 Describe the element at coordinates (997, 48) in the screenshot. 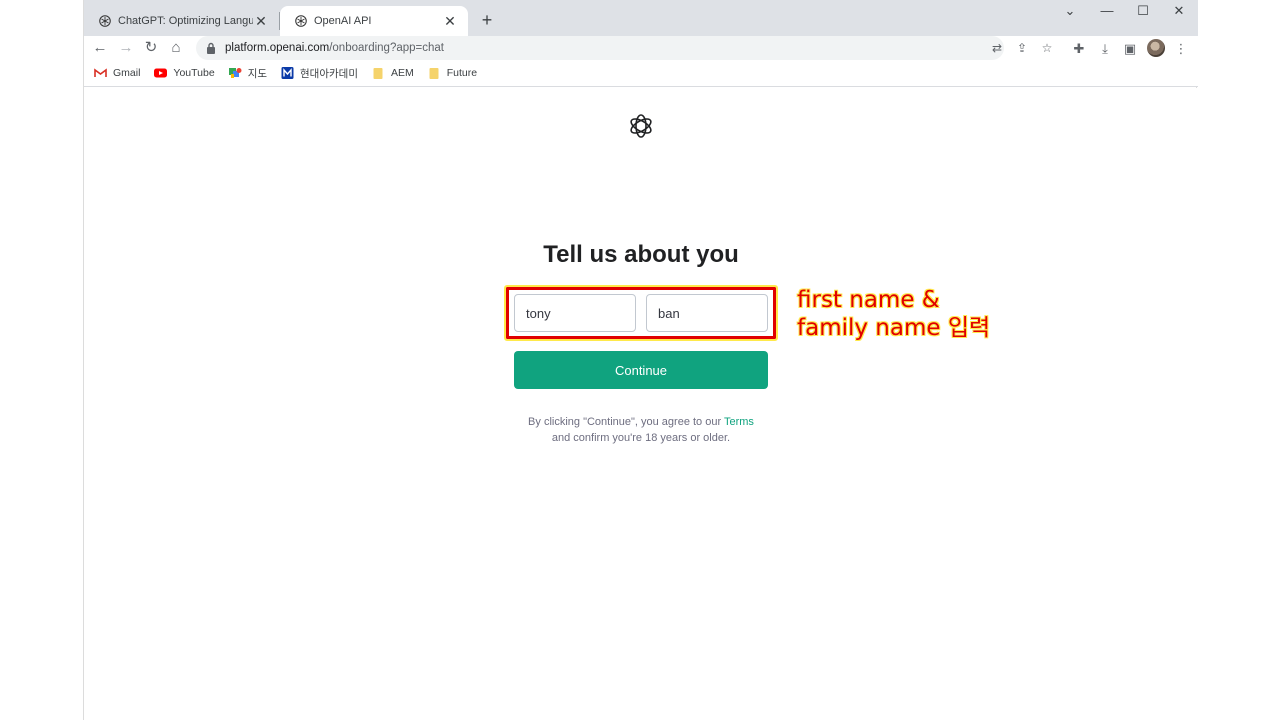

I see `translate-icon: ⇄` at that location.